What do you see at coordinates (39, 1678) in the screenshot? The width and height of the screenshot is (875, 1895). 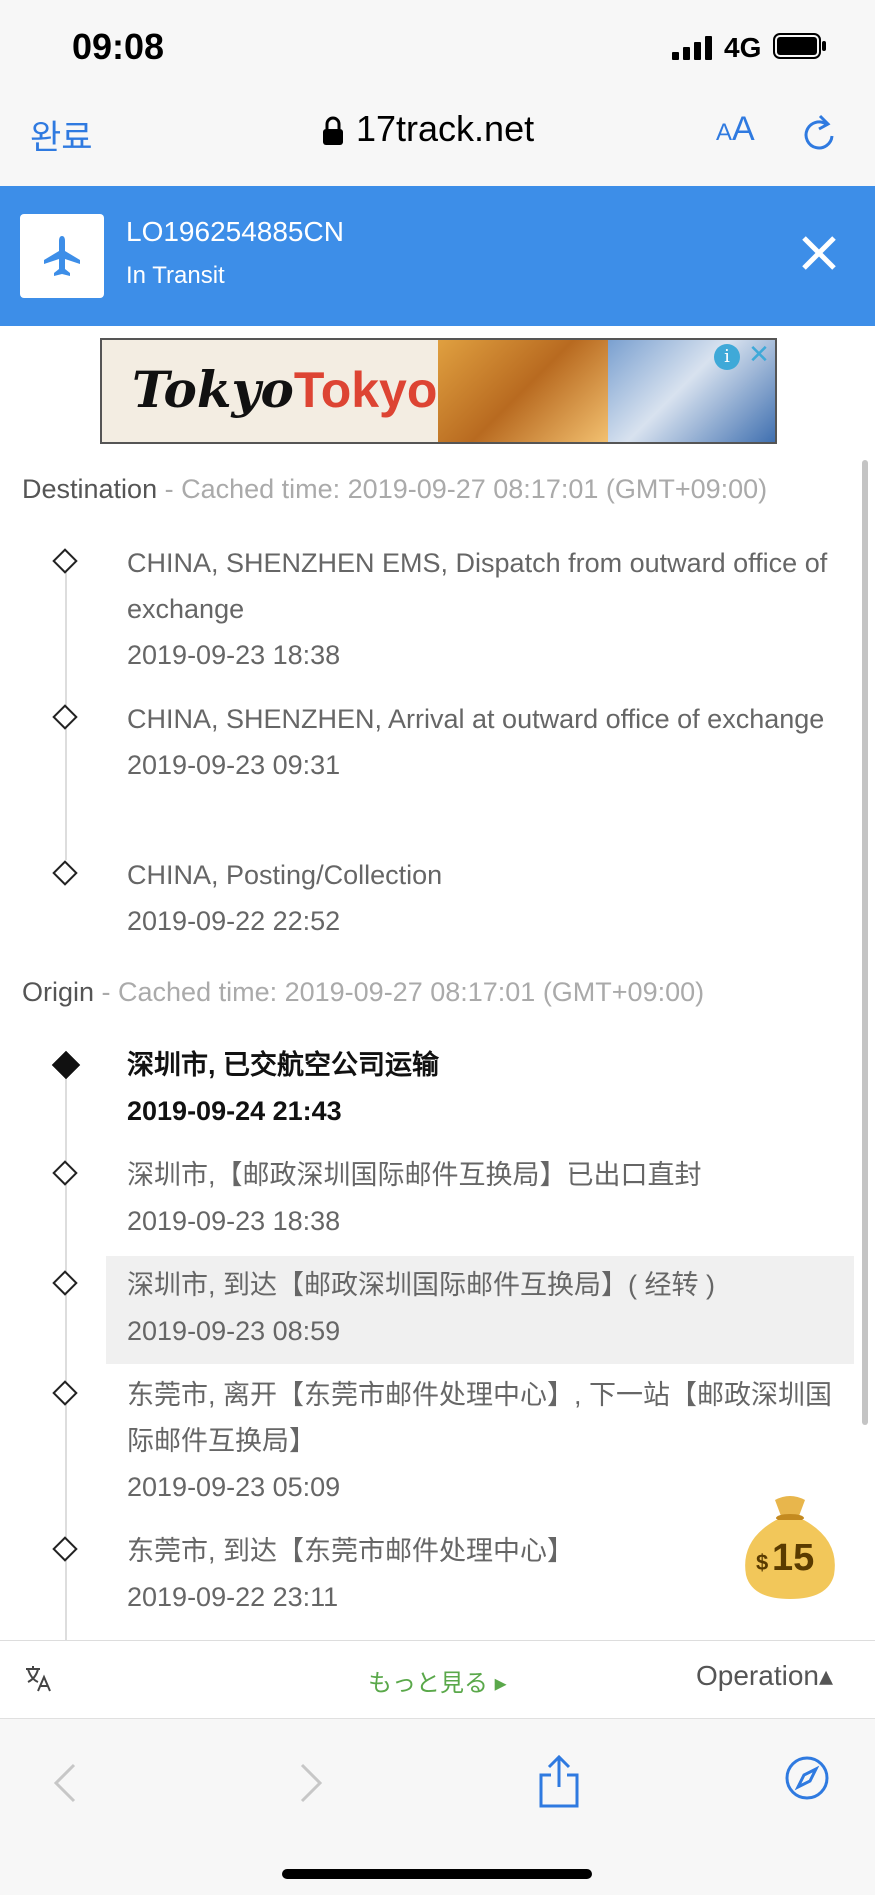 I see `translate-icon` at bounding box center [39, 1678].